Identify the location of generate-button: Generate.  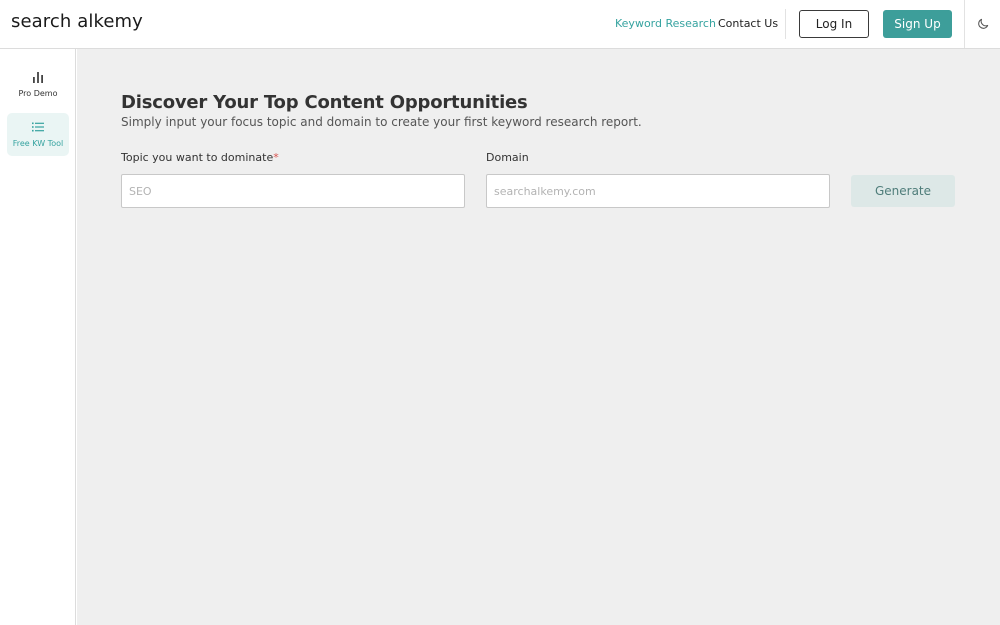
(903, 191).